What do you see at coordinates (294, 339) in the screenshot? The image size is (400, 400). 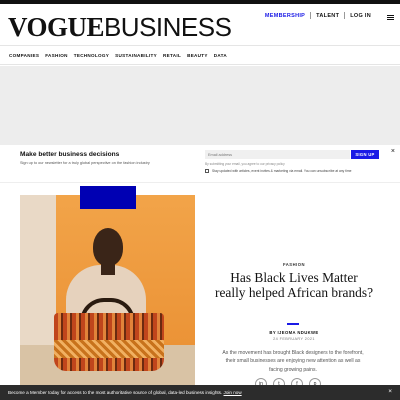 I see `article-date: 24 FEBRUARY 2021` at bounding box center [294, 339].